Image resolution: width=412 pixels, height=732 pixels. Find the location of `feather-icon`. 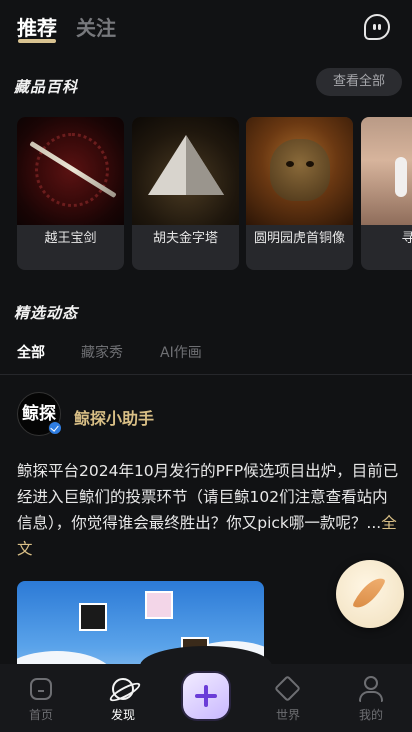

feather-icon is located at coordinates (369, 593).